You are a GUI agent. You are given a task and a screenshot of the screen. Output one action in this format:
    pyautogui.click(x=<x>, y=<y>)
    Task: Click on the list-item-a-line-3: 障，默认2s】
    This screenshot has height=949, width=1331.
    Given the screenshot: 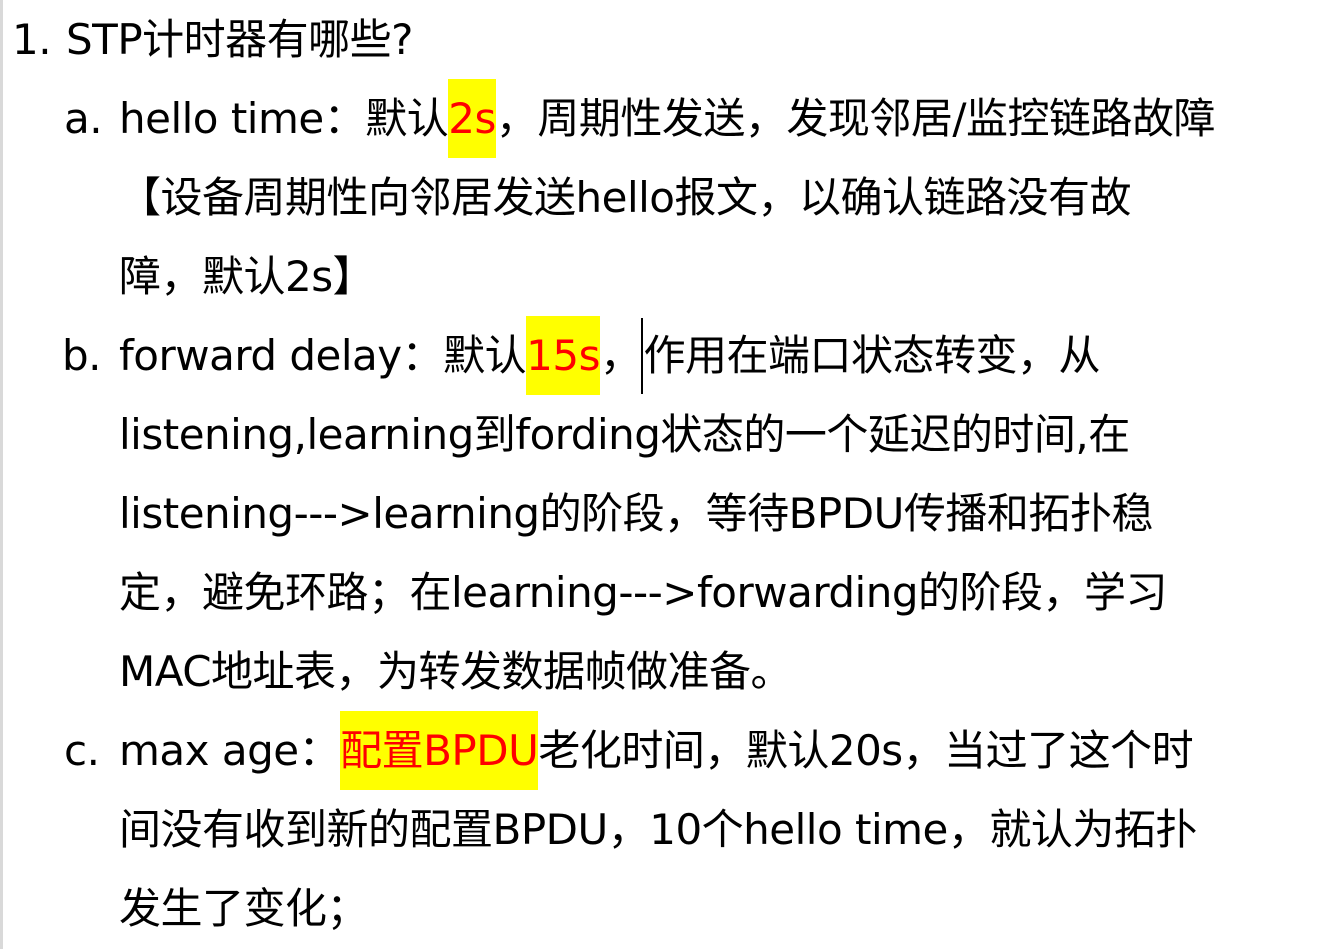 What is the action you would take?
    pyautogui.click(x=247, y=276)
    